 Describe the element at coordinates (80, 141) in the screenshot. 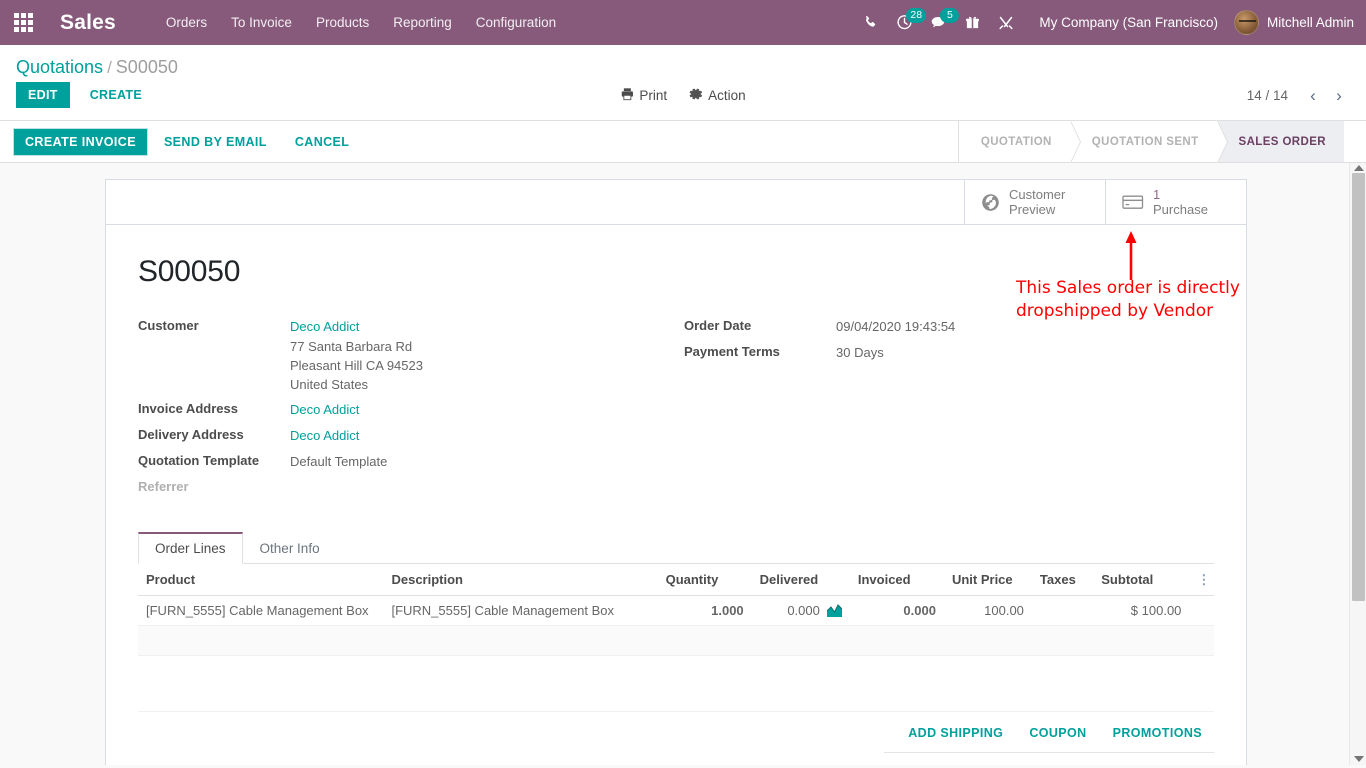

I see `create-invoice-button: CREATE INVOICE` at that location.